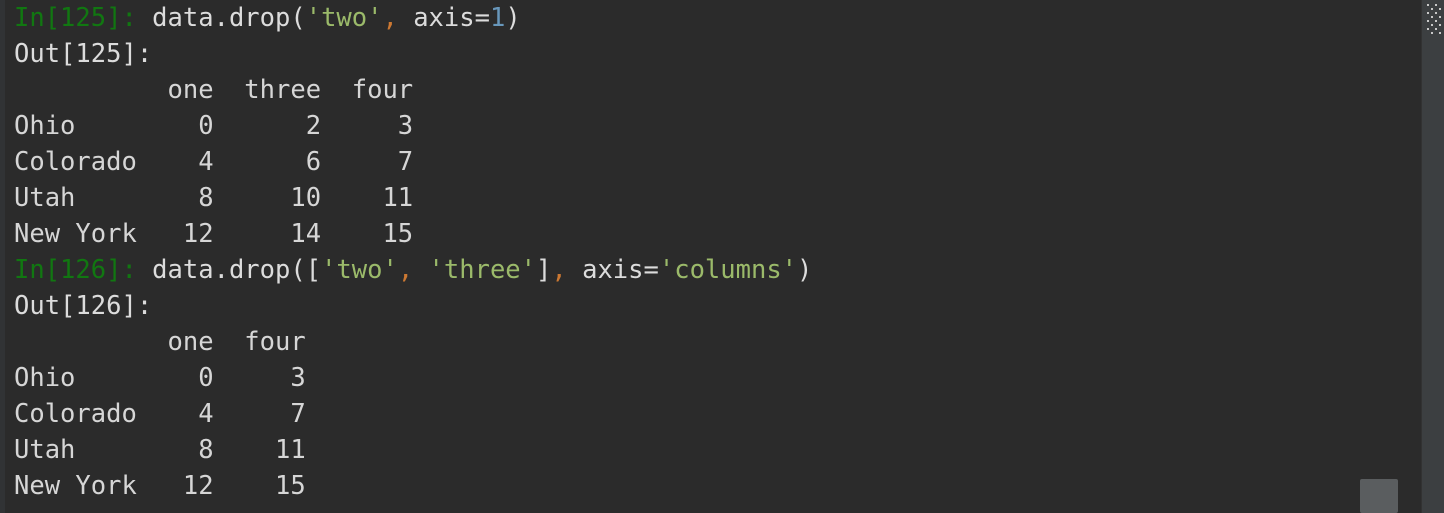 The width and height of the screenshot is (1444, 513). I want to click on table-row: Utah 8 11, so click(160, 450).